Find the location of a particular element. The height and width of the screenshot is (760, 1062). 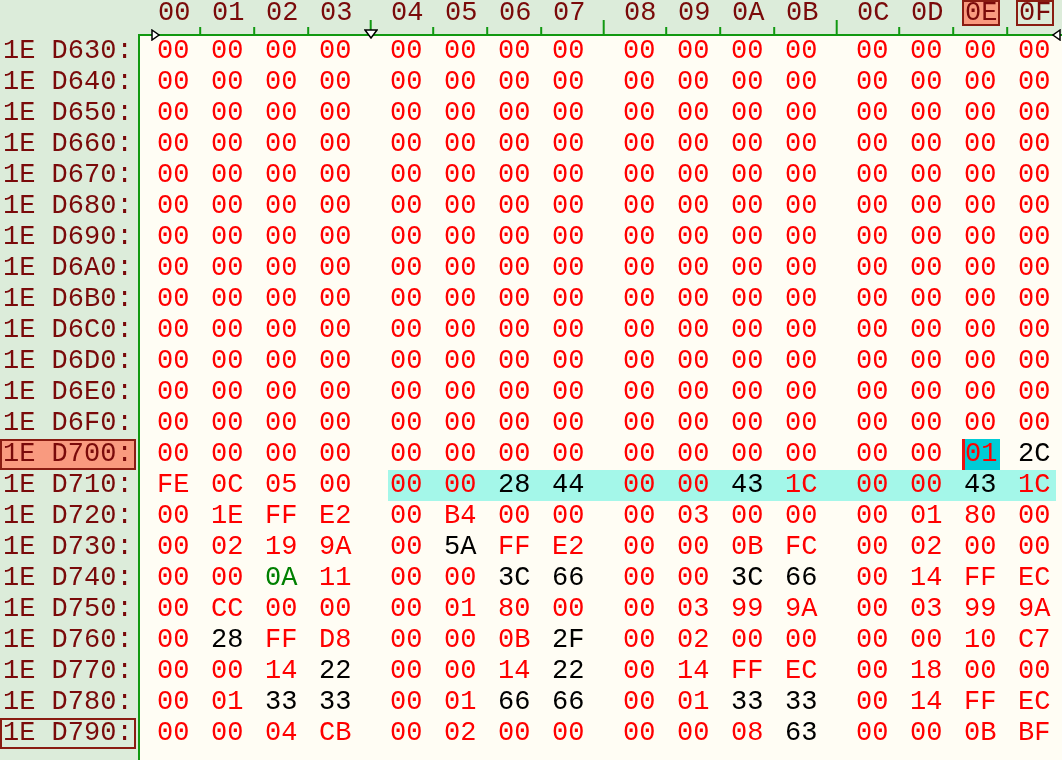

hex-byte: 02 is located at coordinates (460, 733).